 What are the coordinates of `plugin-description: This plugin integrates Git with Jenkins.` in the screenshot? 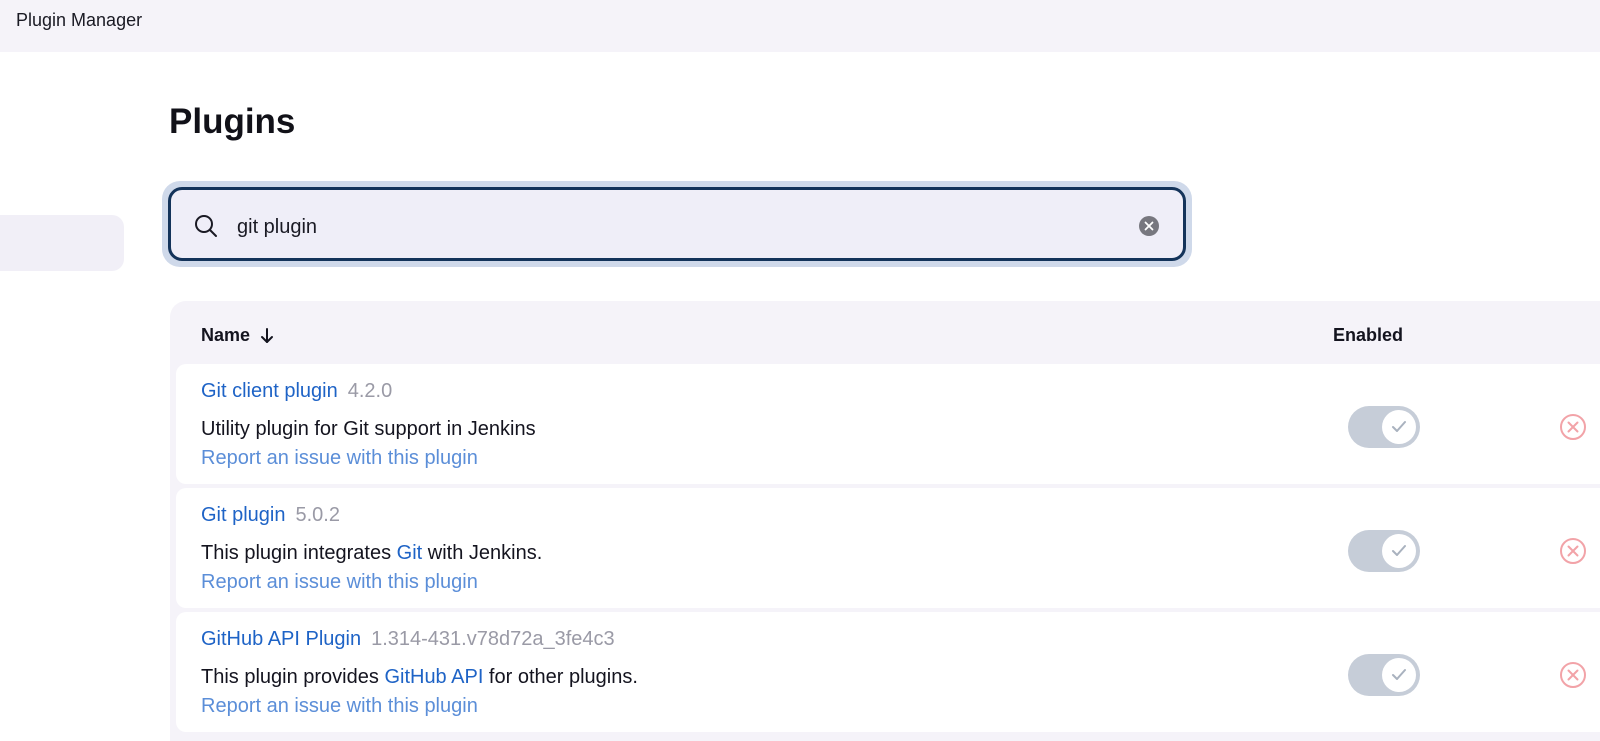 It's located at (371, 553).